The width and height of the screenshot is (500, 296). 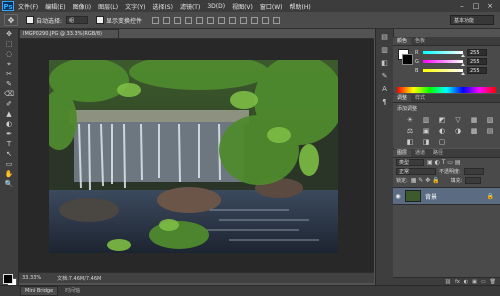 What do you see at coordinates (8, 279) in the screenshot?
I see `foreground-color-swatch` at bounding box center [8, 279].